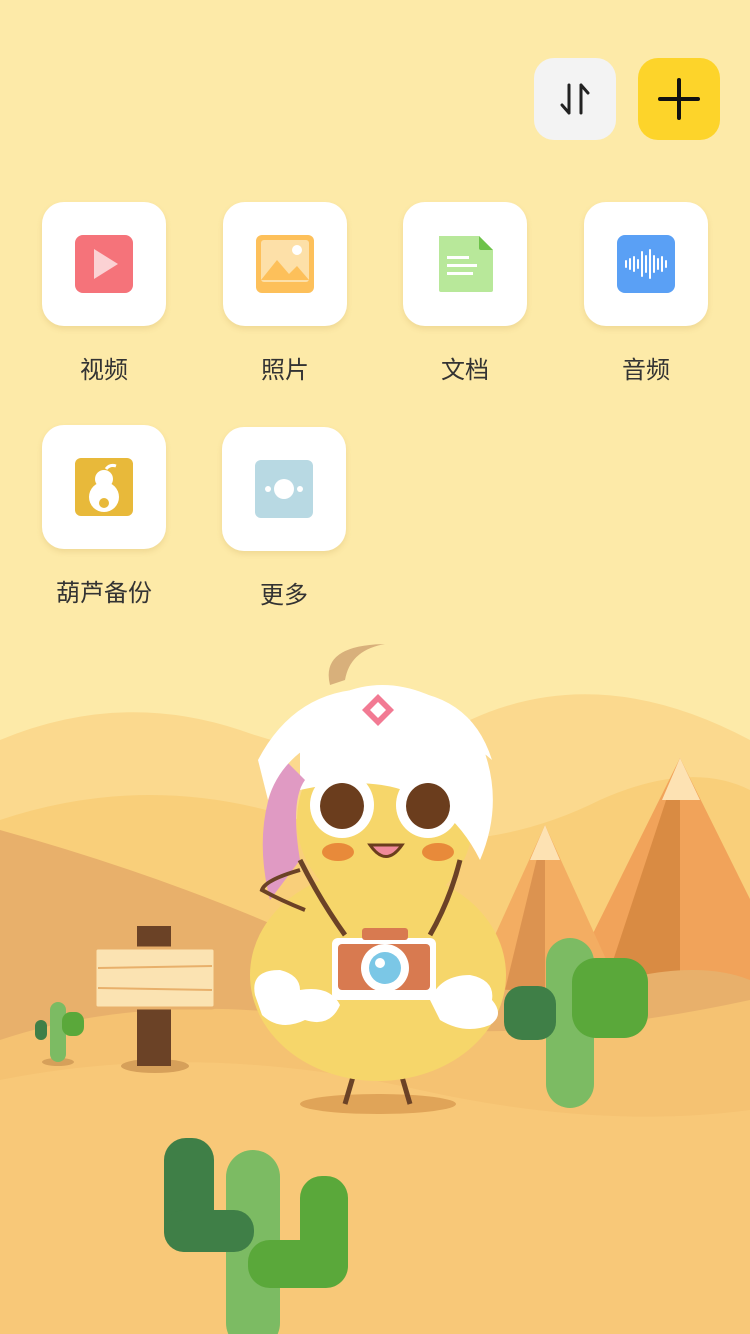  I want to click on category-audio: 音频, so click(646, 293).